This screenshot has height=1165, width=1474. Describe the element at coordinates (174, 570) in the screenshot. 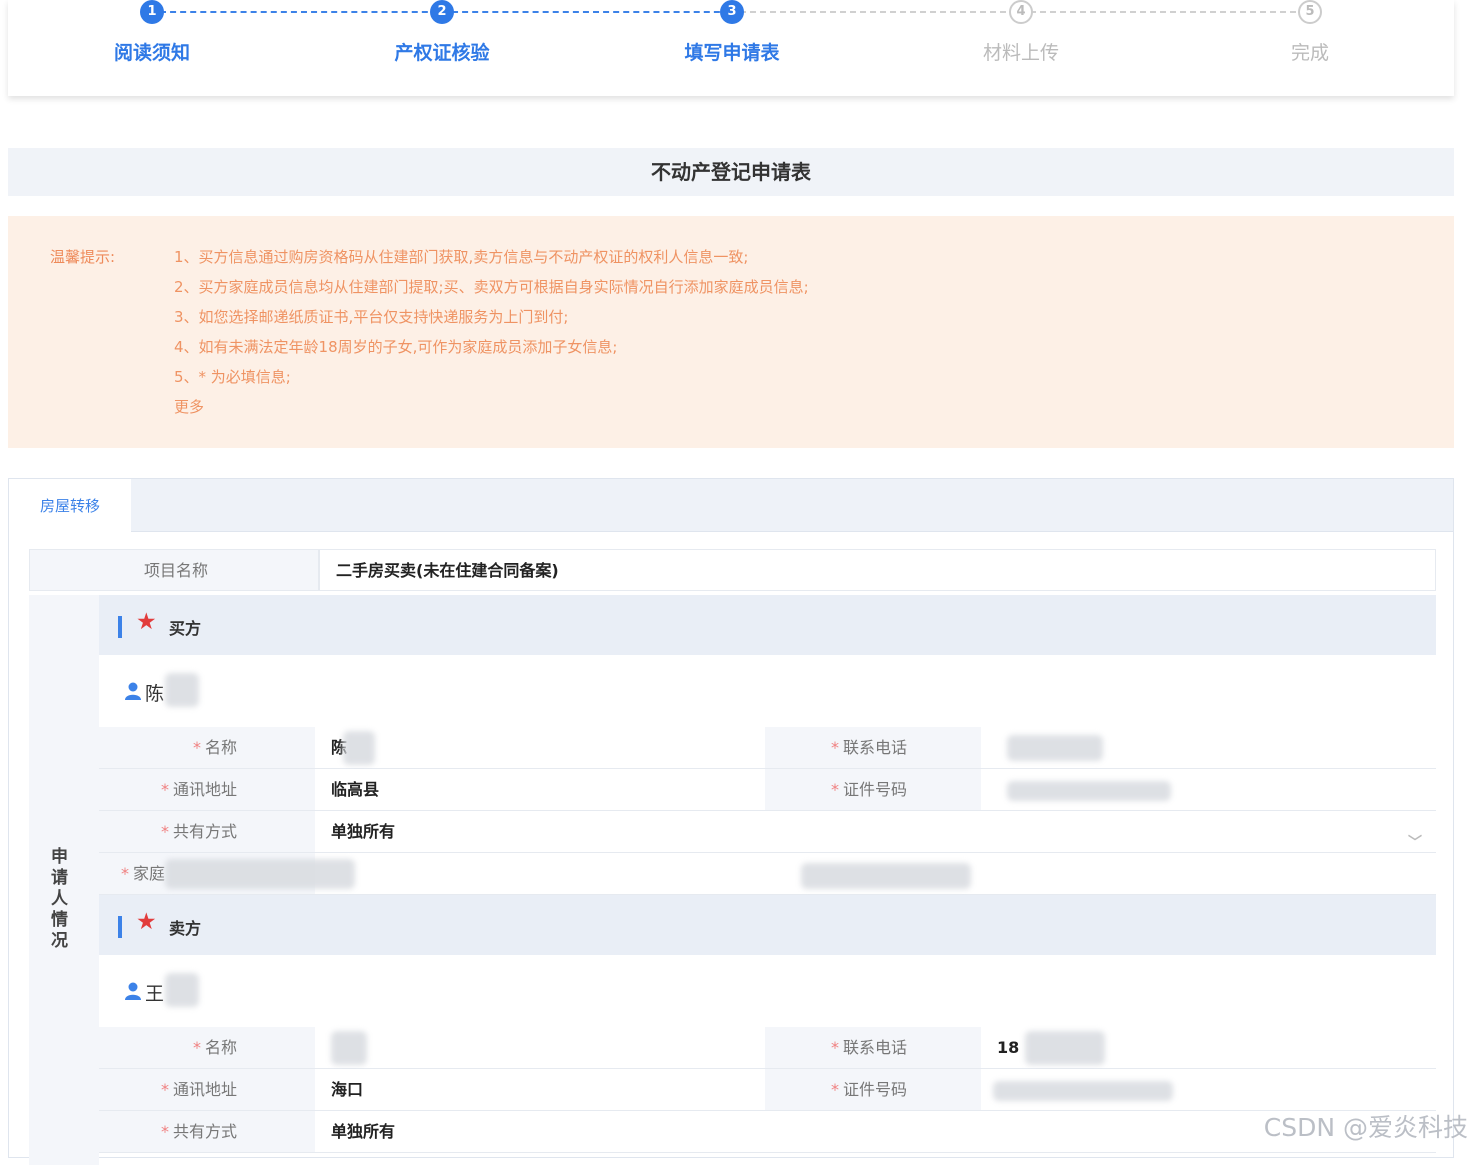

I see `project-label: 项目名称` at that location.